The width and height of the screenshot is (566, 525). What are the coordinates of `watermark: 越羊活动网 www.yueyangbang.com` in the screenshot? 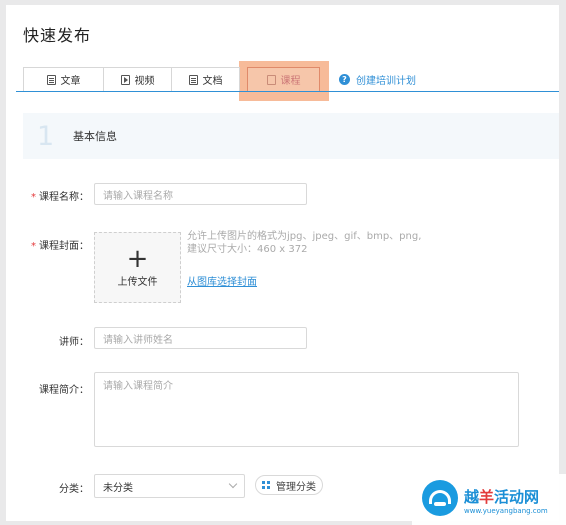 It's located at (489, 499).